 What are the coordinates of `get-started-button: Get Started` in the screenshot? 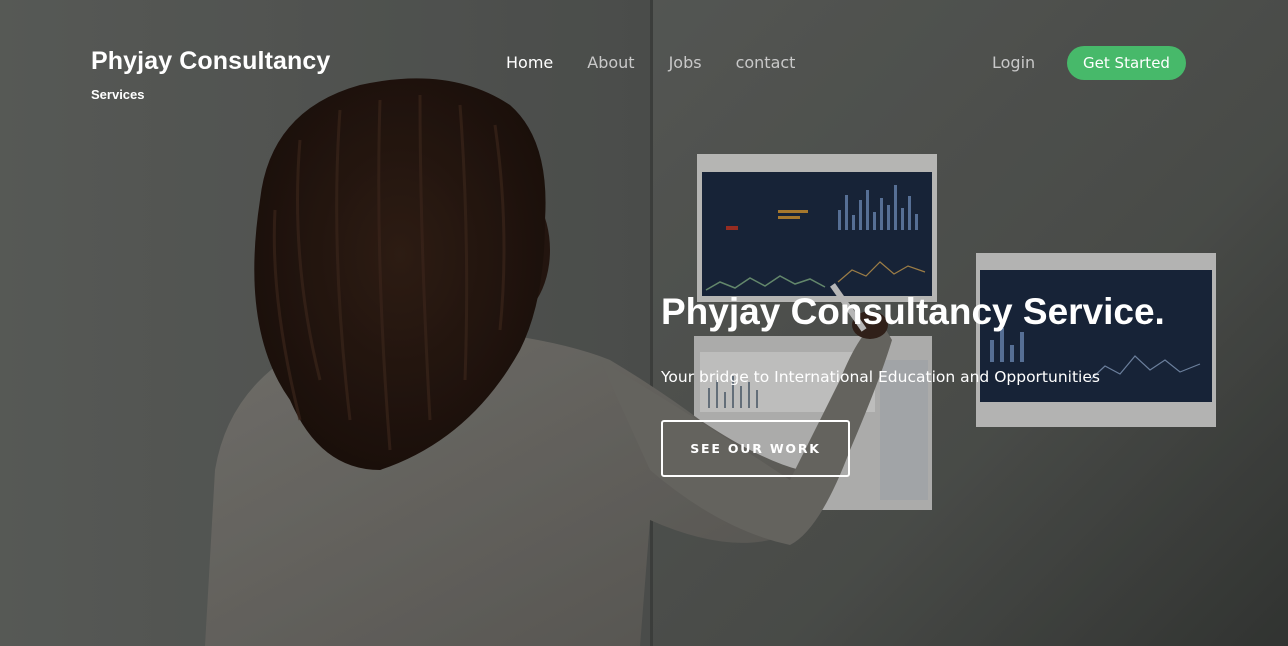 It's located at (1126, 63).